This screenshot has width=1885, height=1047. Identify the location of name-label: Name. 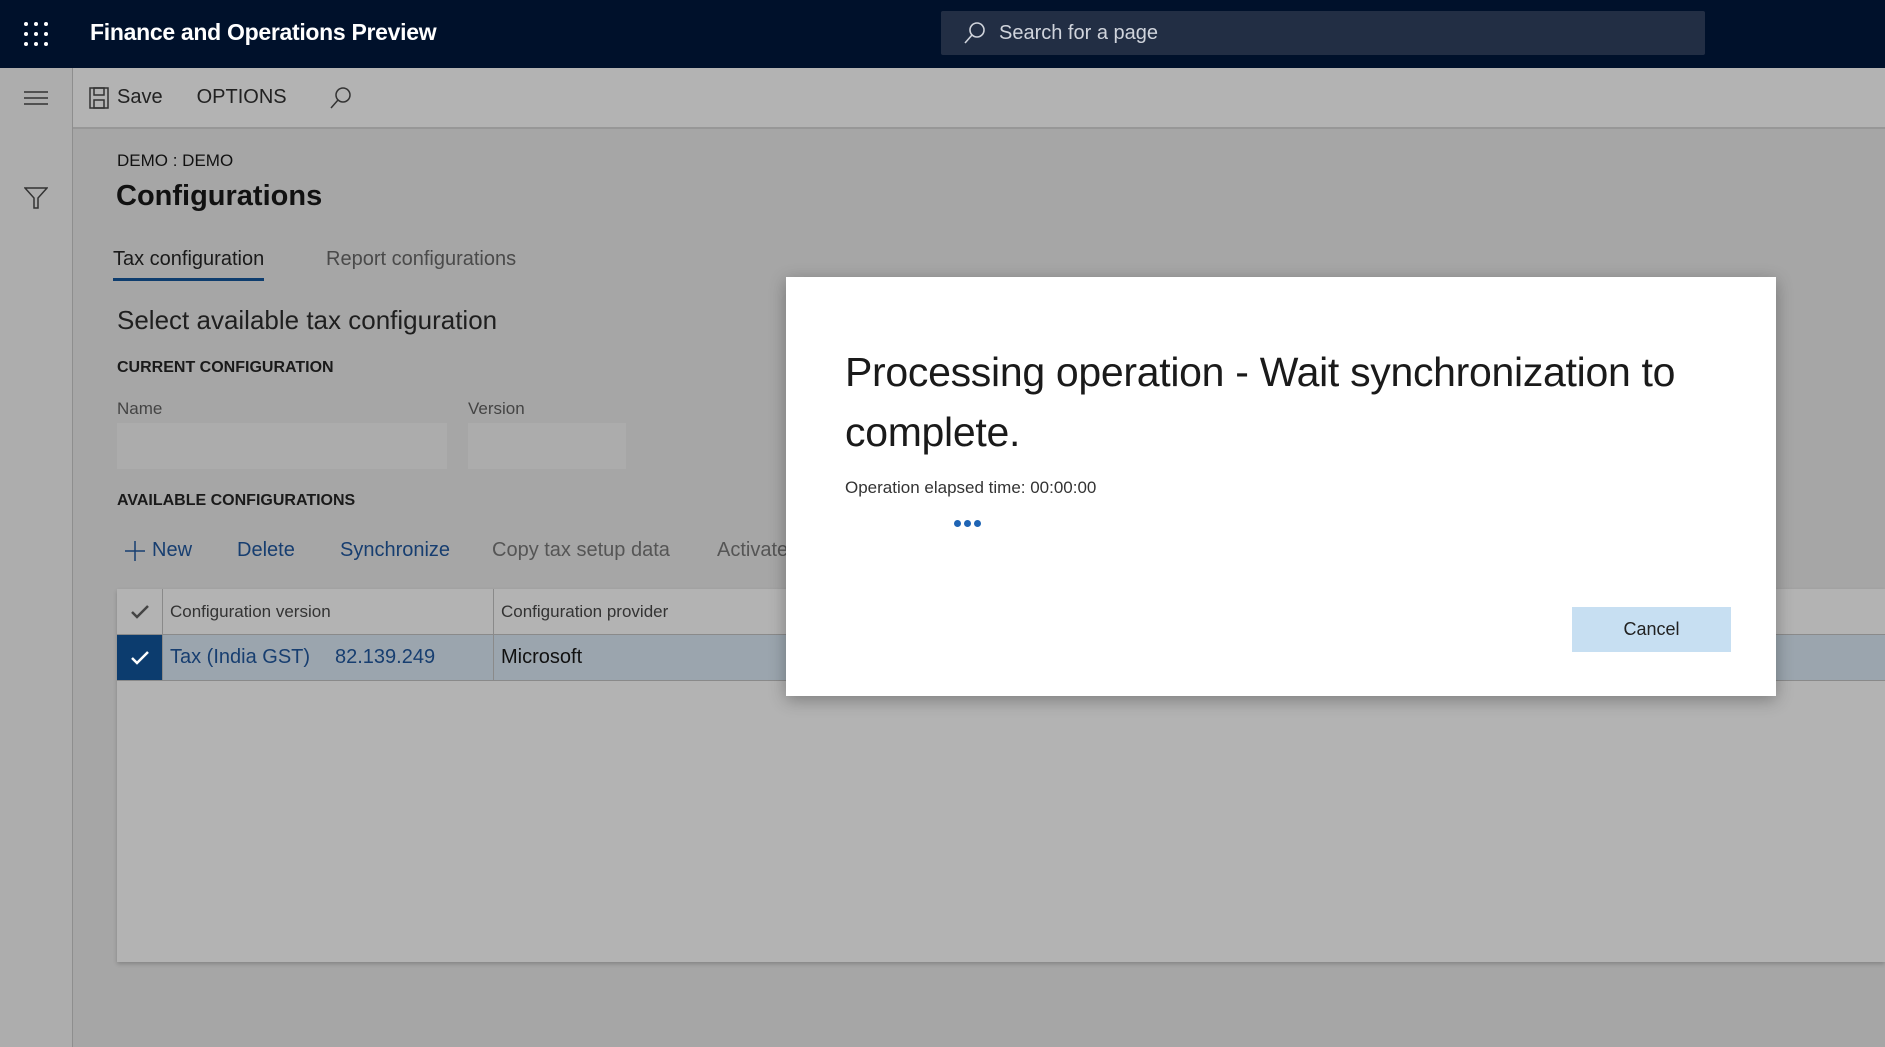
(140, 408).